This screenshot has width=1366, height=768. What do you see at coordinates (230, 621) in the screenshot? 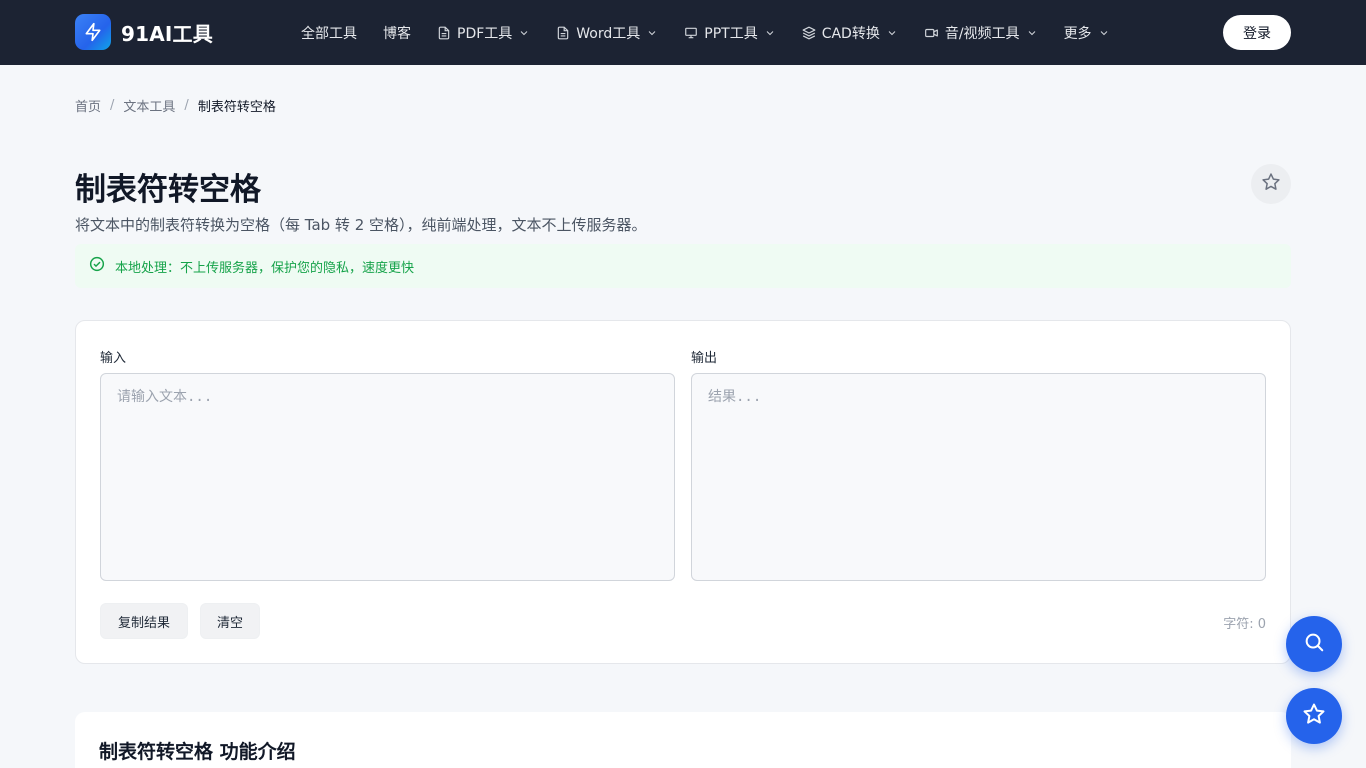
I see `clear-button: 清空` at bounding box center [230, 621].